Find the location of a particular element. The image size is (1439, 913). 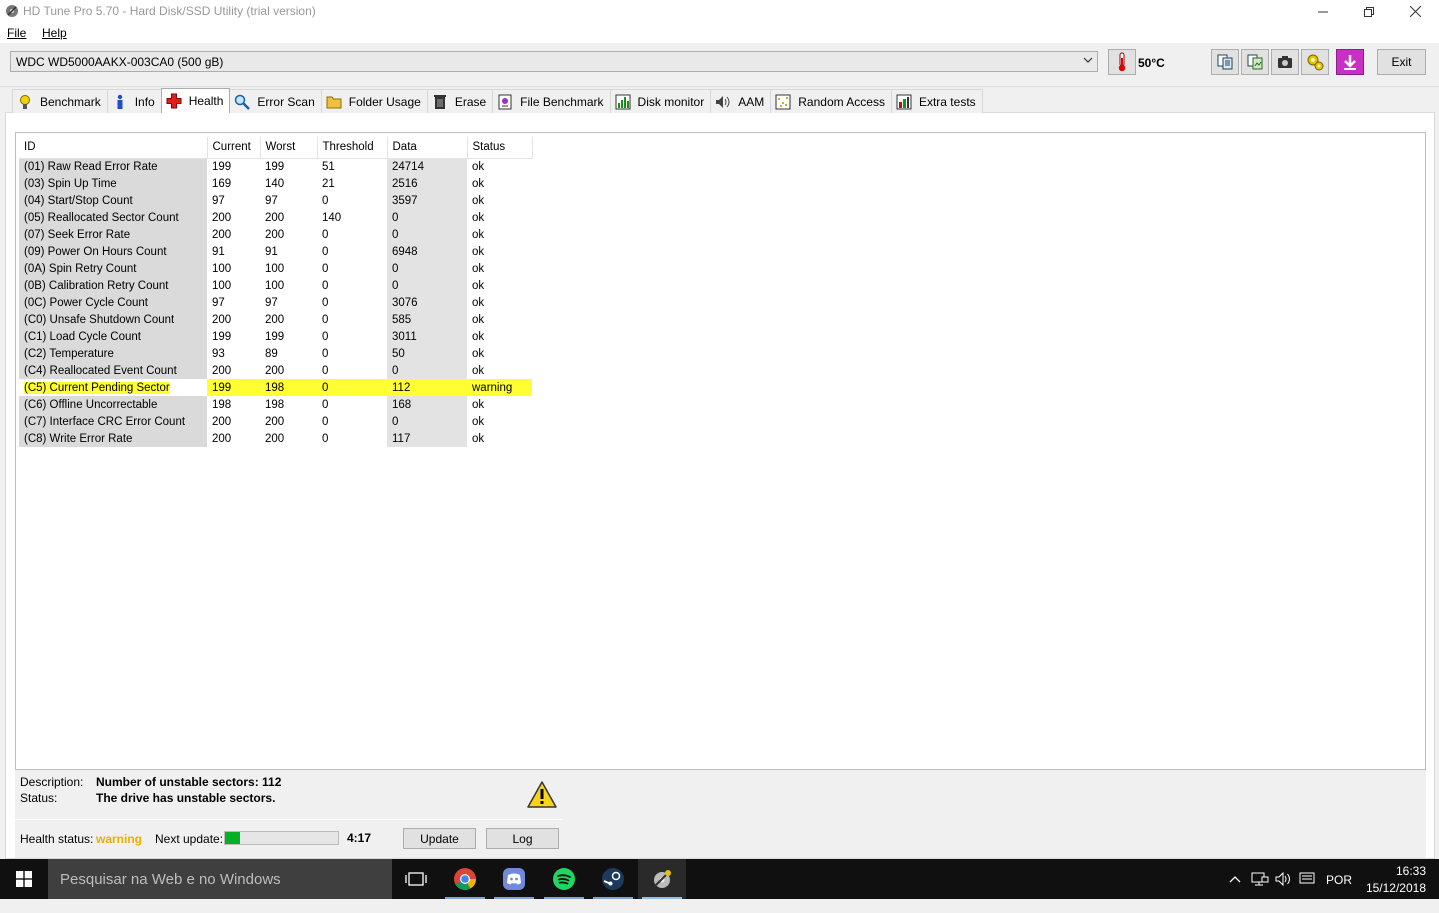

start-button is located at coordinates (24, 879).